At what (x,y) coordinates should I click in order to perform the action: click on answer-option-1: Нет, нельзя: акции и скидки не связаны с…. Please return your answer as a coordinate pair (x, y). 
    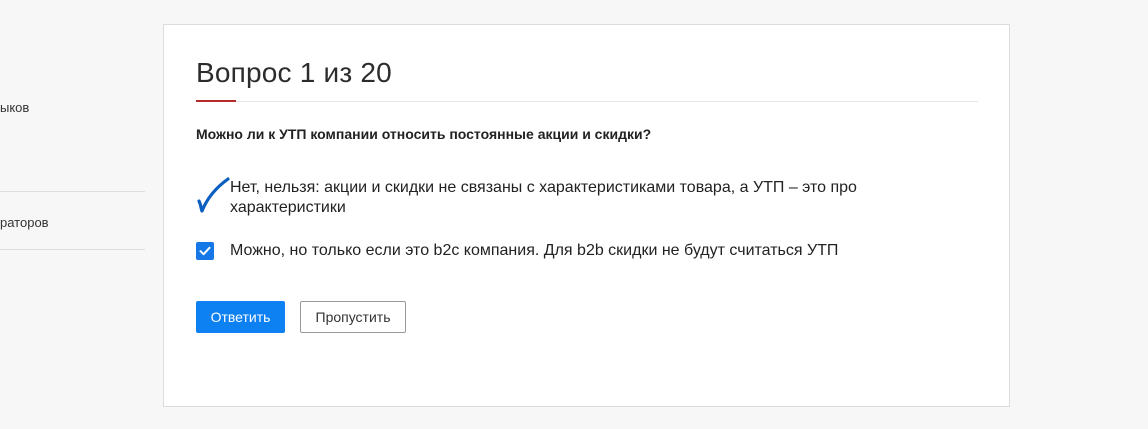
    Looking at the image, I should click on (576, 197).